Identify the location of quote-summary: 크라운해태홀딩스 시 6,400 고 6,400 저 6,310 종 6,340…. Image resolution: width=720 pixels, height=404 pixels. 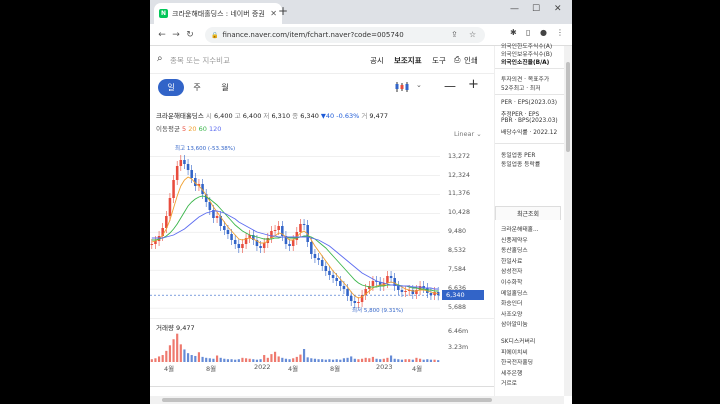
(272, 116).